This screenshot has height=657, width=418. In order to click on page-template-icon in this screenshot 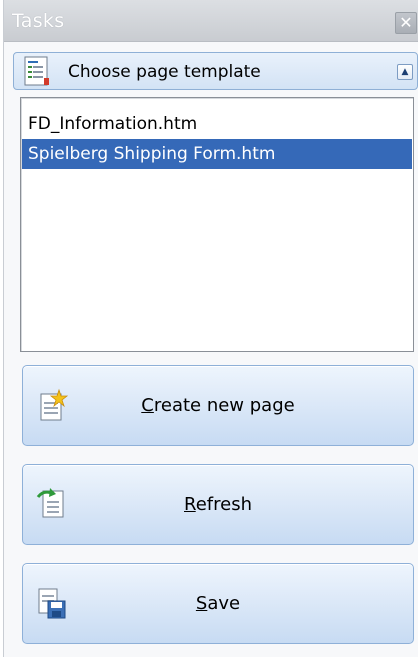, I will do `click(36, 71)`.